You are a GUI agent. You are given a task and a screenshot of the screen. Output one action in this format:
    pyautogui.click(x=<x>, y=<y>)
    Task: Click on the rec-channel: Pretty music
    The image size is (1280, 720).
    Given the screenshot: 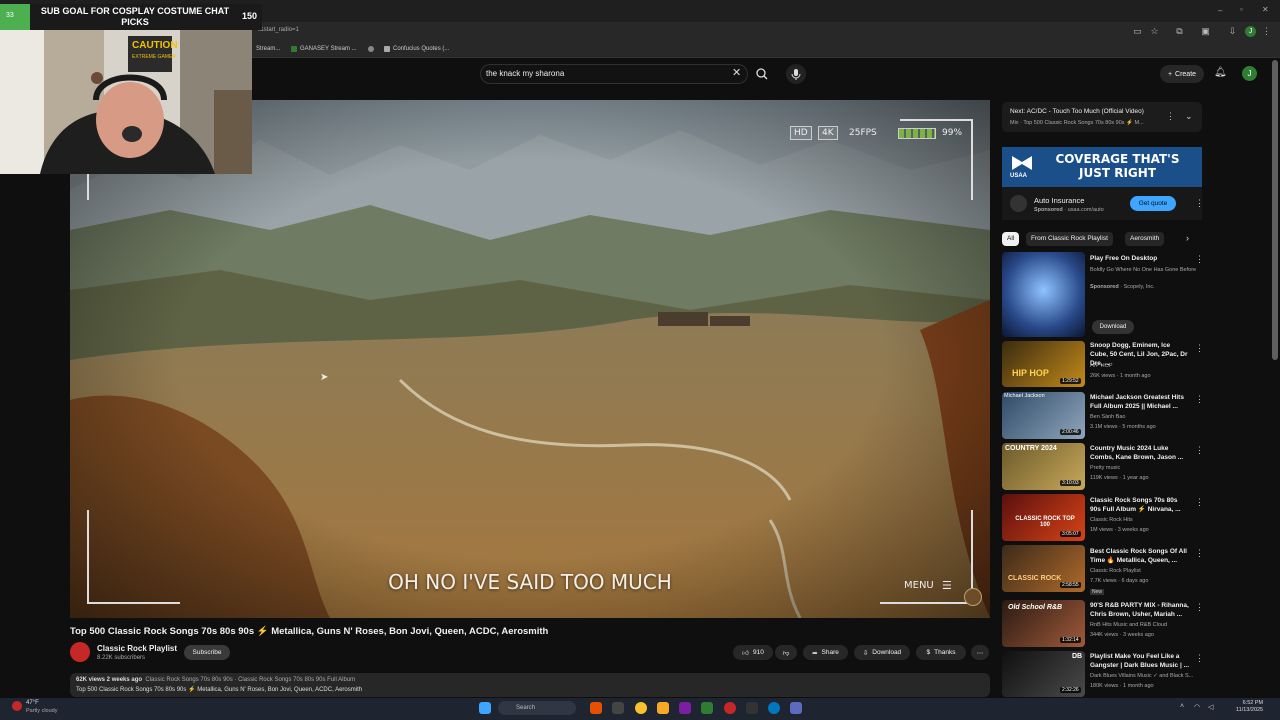 What is the action you would take?
    pyautogui.click(x=1105, y=468)
    